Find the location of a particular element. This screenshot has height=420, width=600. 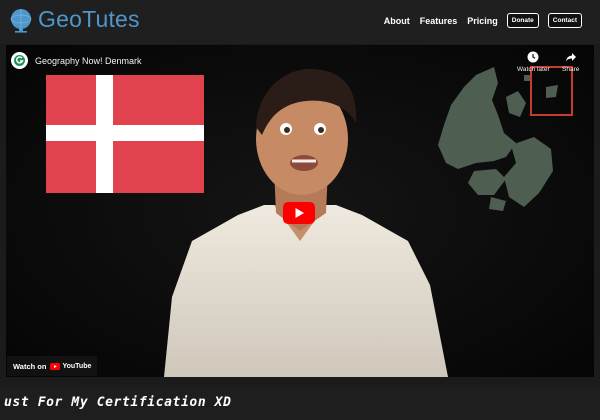

caption-text: ust For My Certification XD is located at coordinates (118, 402).